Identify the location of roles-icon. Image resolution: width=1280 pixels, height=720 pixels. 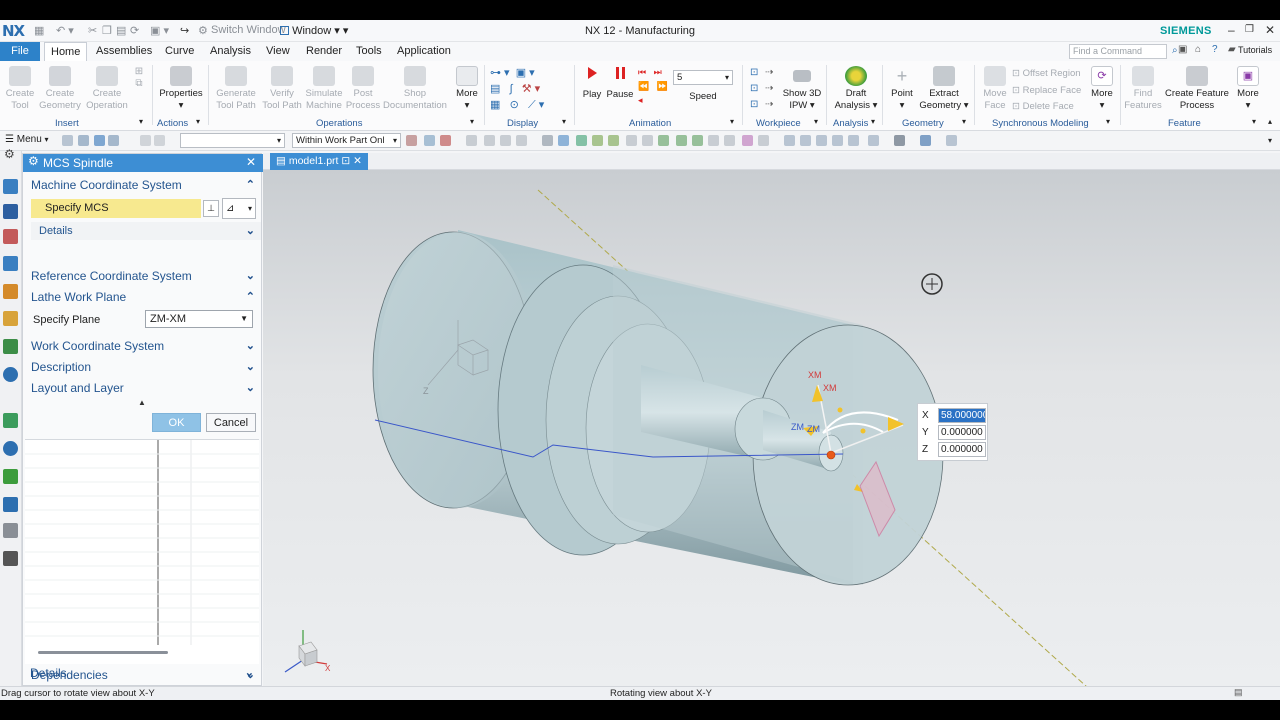
(10, 476).